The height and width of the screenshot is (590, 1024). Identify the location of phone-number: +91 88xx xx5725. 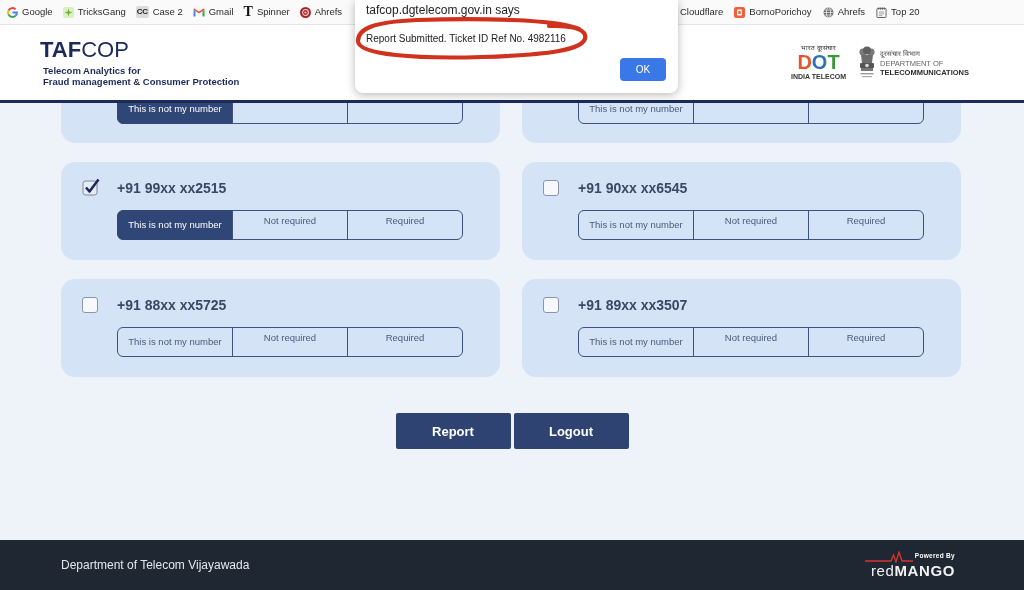
(172, 305).